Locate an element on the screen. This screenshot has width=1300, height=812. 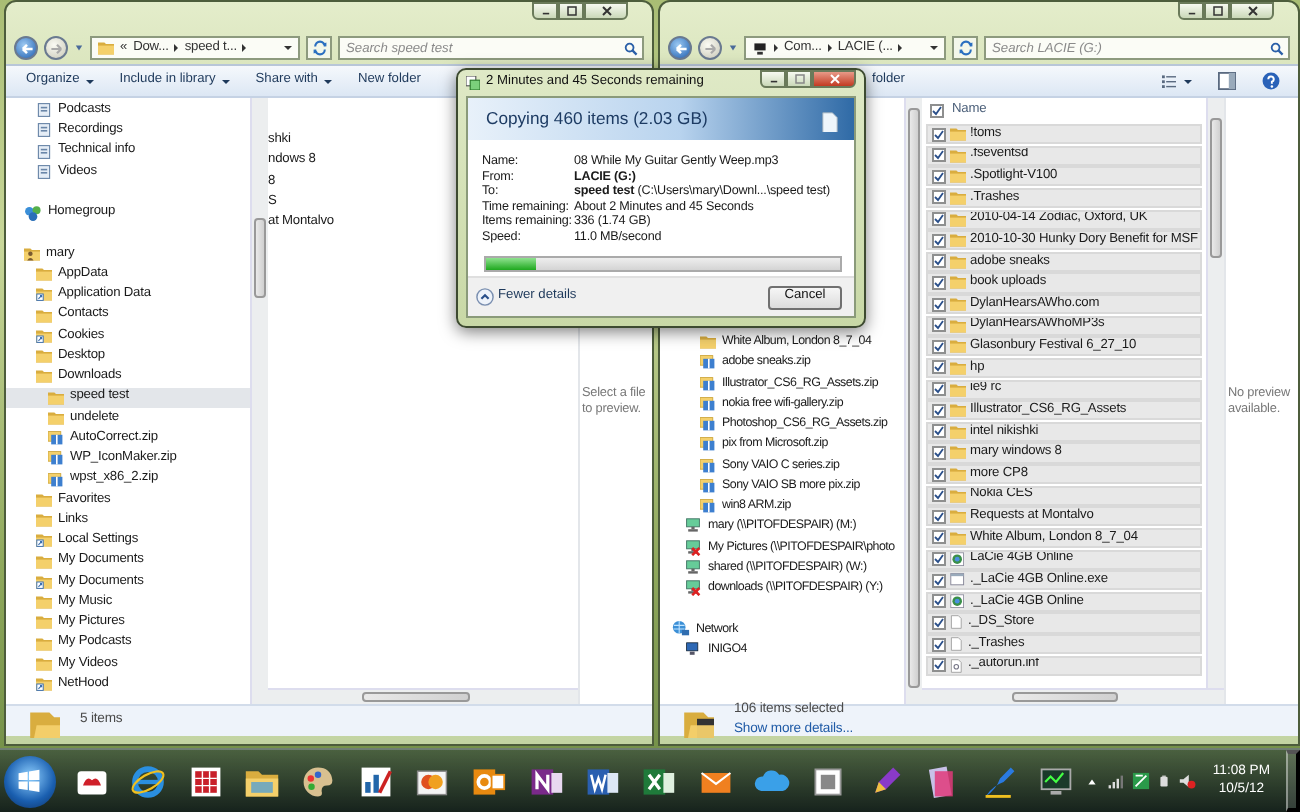
back-arrow-icon is located at coordinates (680, 48).